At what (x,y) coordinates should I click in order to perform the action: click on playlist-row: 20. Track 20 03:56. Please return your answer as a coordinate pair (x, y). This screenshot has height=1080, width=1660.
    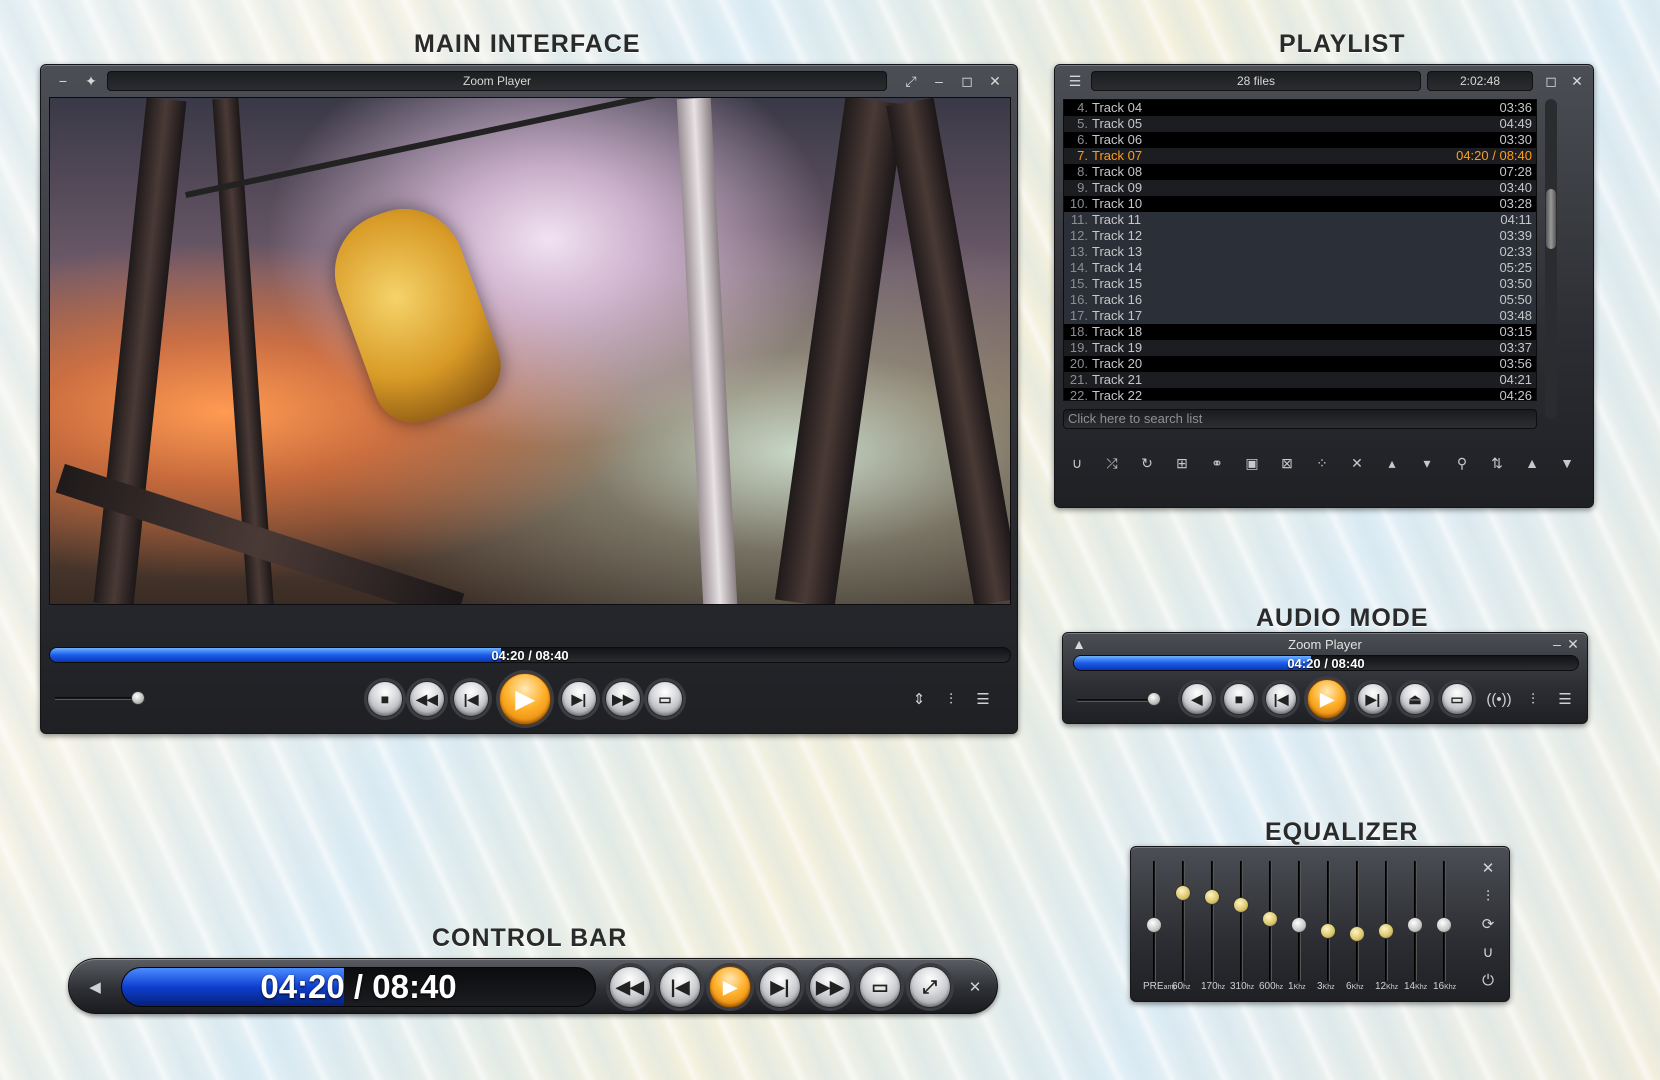
    Looking at the image, I should click on (1300, 364).